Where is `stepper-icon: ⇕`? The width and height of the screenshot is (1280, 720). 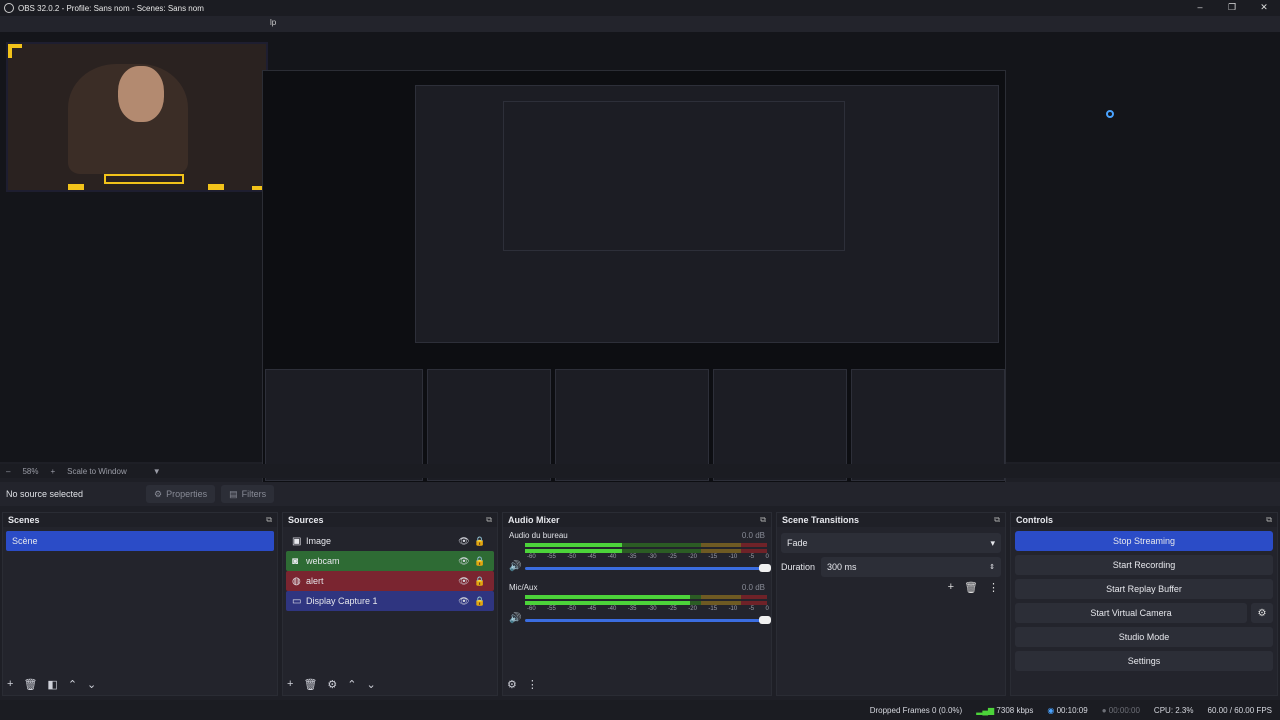 stepper-icon: ⇕ is located at coordinates (992, 567).